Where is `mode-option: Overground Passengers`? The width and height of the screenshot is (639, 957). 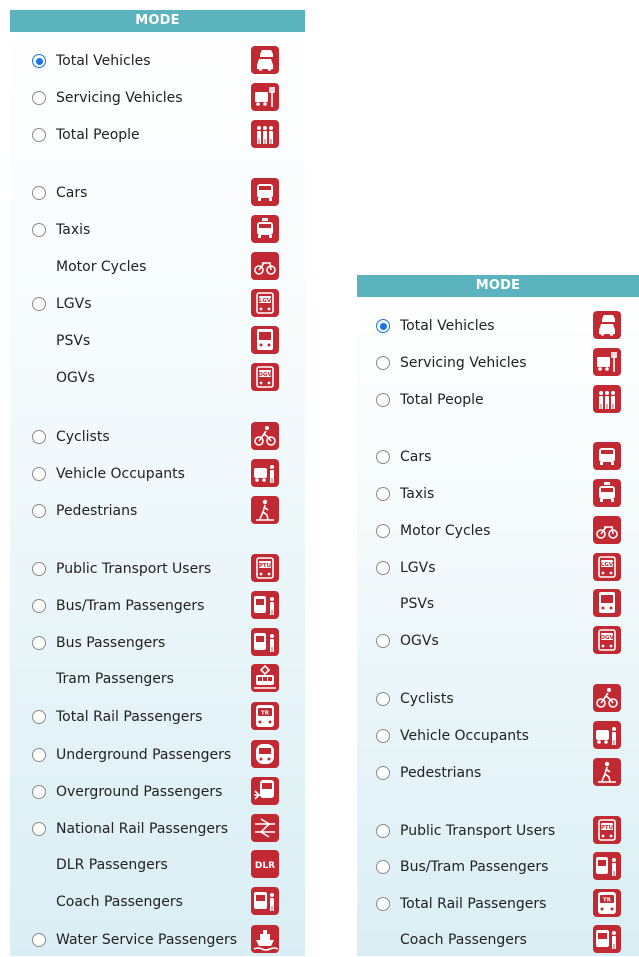 mode-option: Overground Passengers is located at coordinates (157, 792).